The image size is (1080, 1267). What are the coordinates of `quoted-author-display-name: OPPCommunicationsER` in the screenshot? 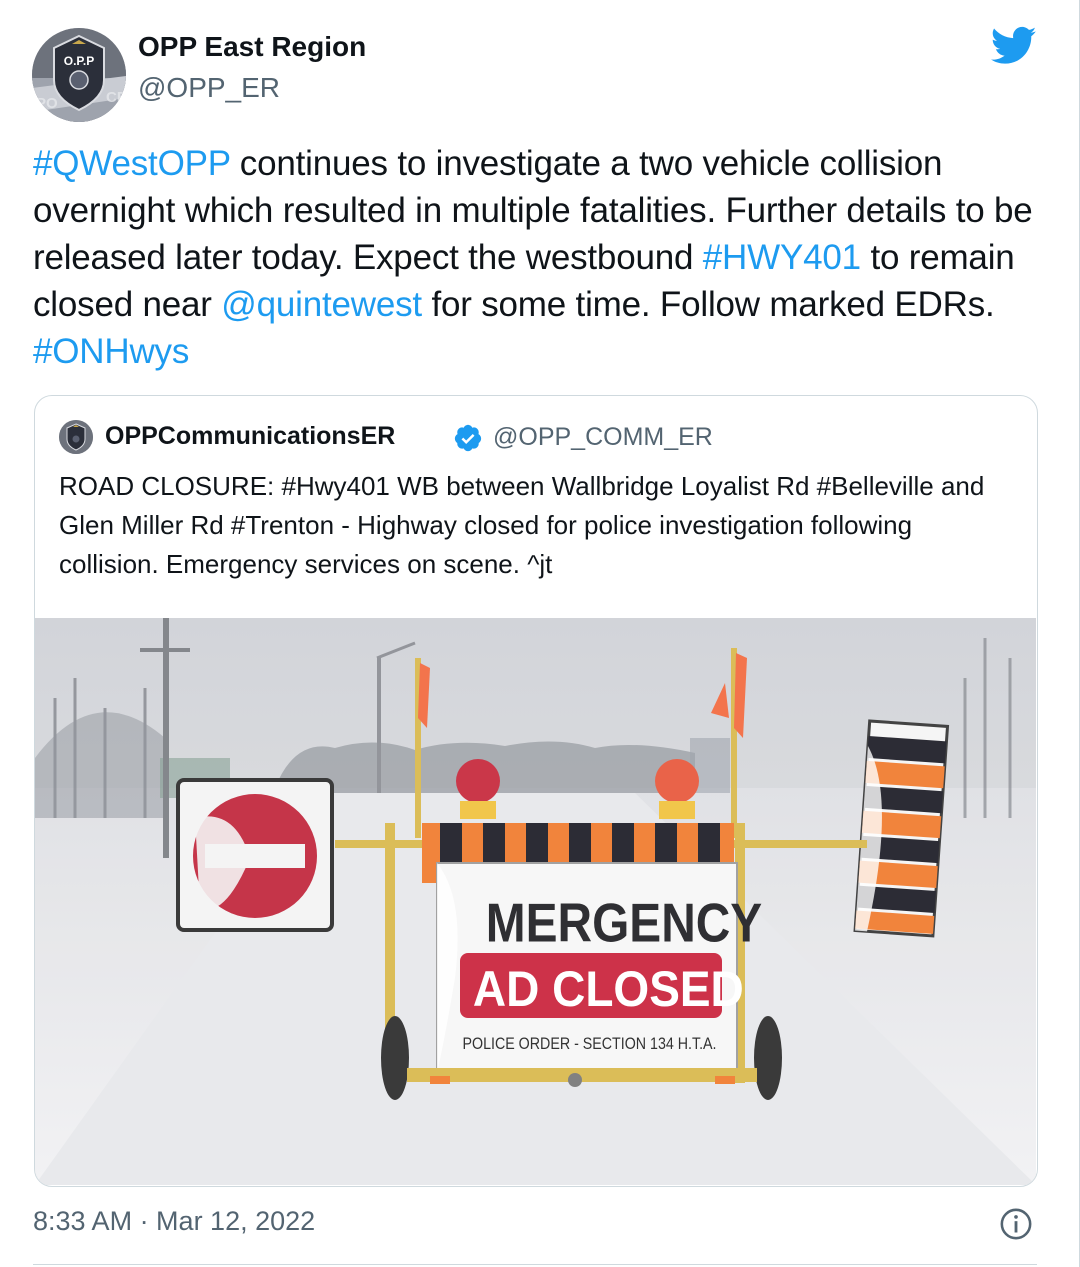 It's located at (250, 436).